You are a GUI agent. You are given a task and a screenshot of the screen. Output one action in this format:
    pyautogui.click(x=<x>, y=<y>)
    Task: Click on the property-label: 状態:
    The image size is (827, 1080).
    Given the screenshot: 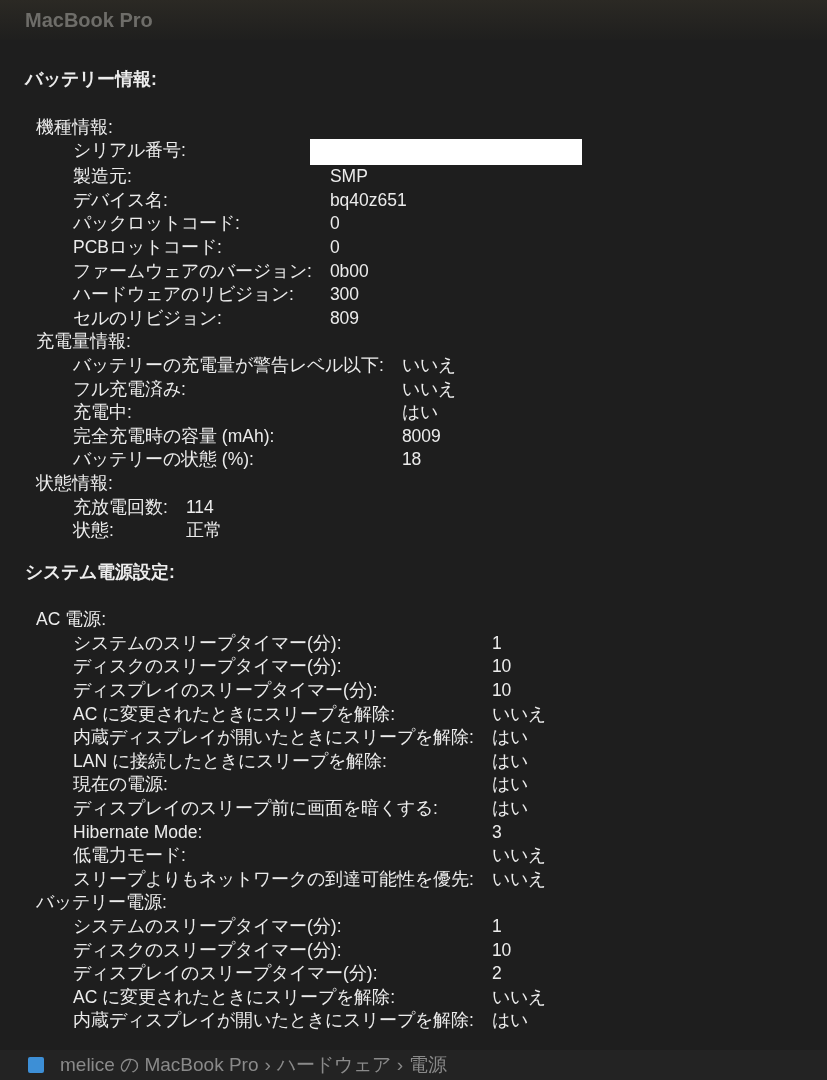 What is the action you would take?
    pyautogui.click(x=94, y=531)
    